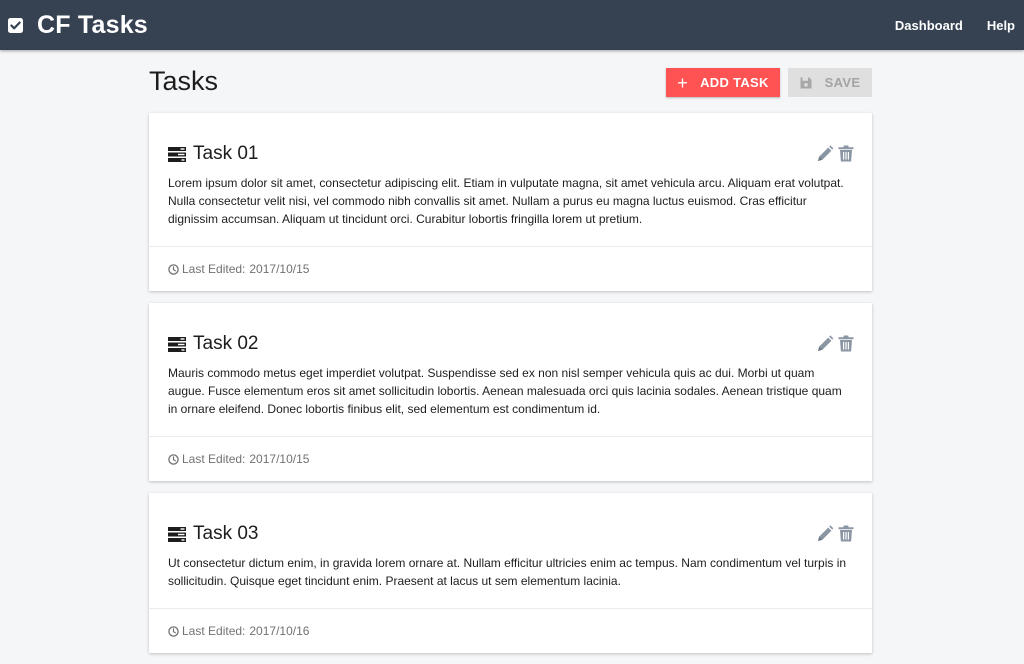 The width and height of the screenshot is (1024, 664). I want to click on add-task-label: ADD TASK, so click(734, 82).